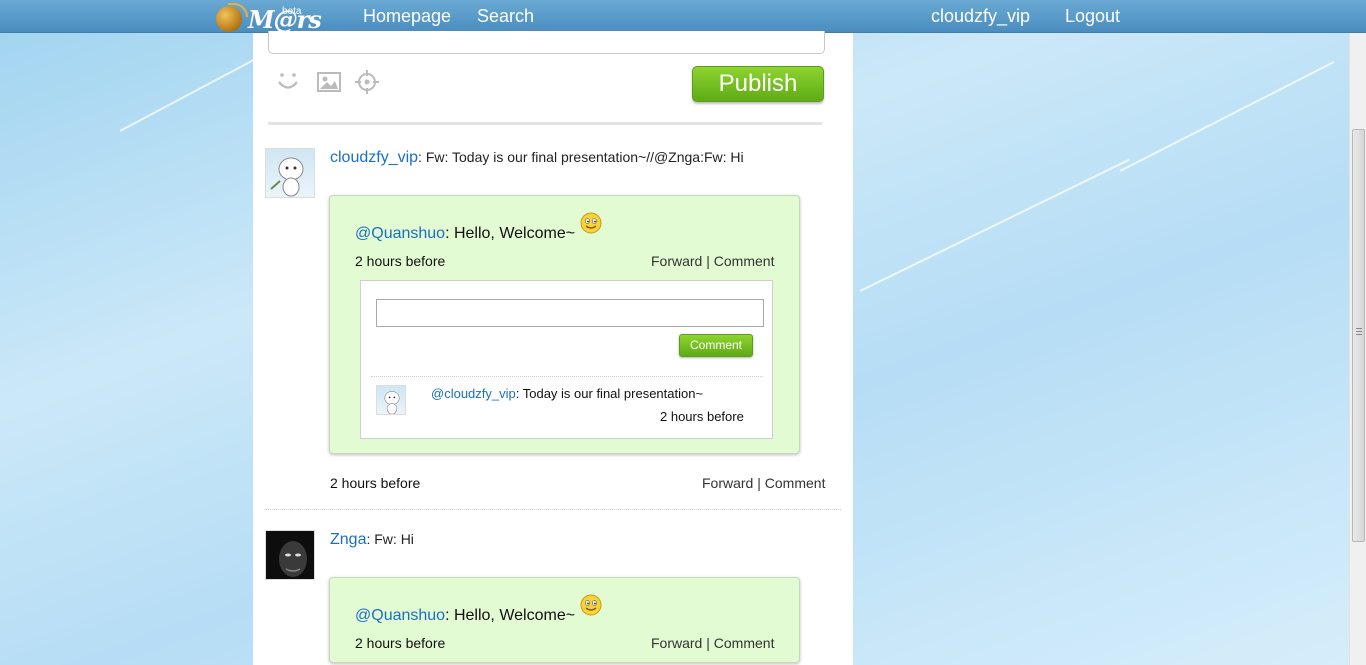  Describe the element at coordinates (238, 10) in the screenshot. I see `signal-arc-icon` at that location.